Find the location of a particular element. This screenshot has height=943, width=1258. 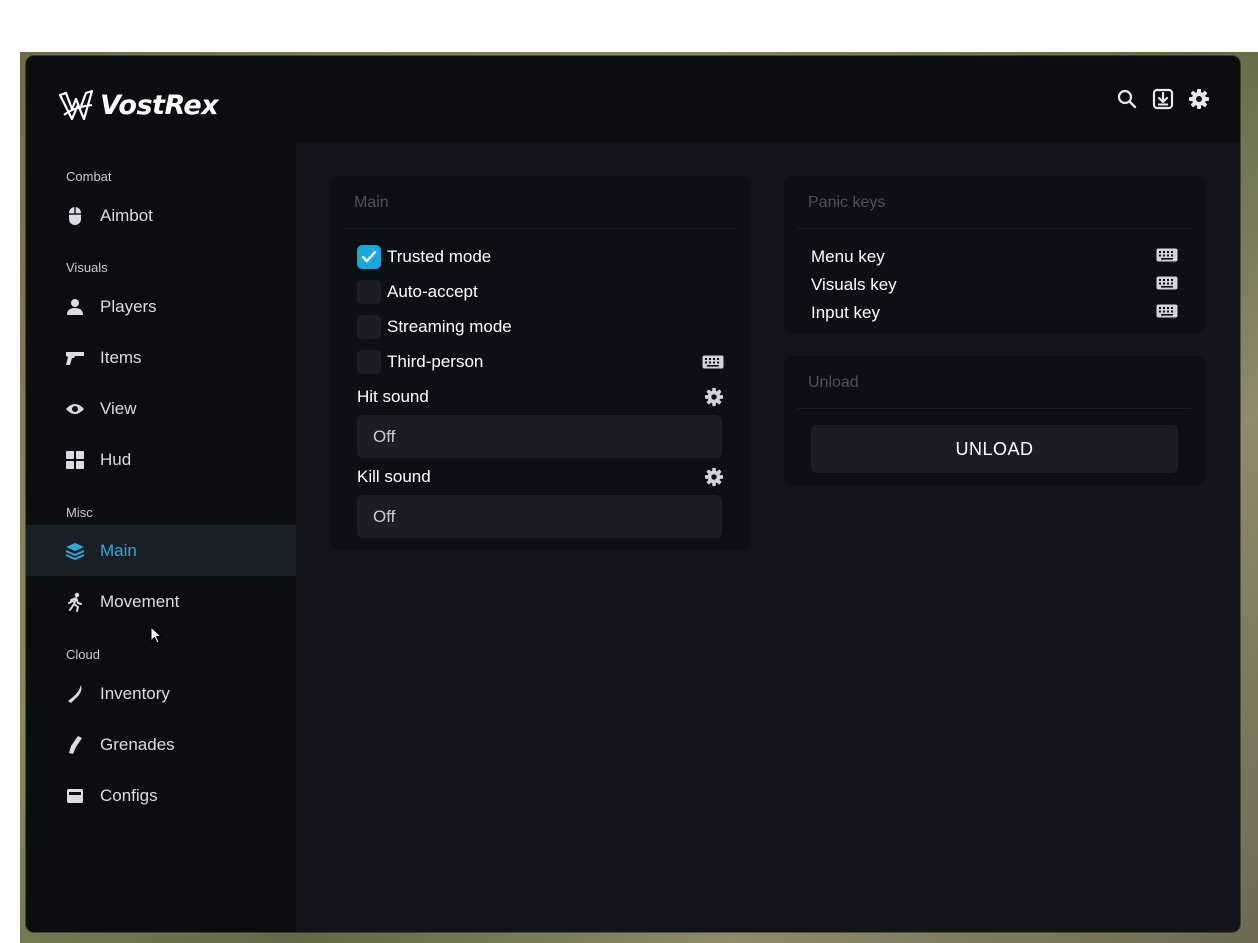

kill-sound-value: Off is located at coordinates (384, 516).